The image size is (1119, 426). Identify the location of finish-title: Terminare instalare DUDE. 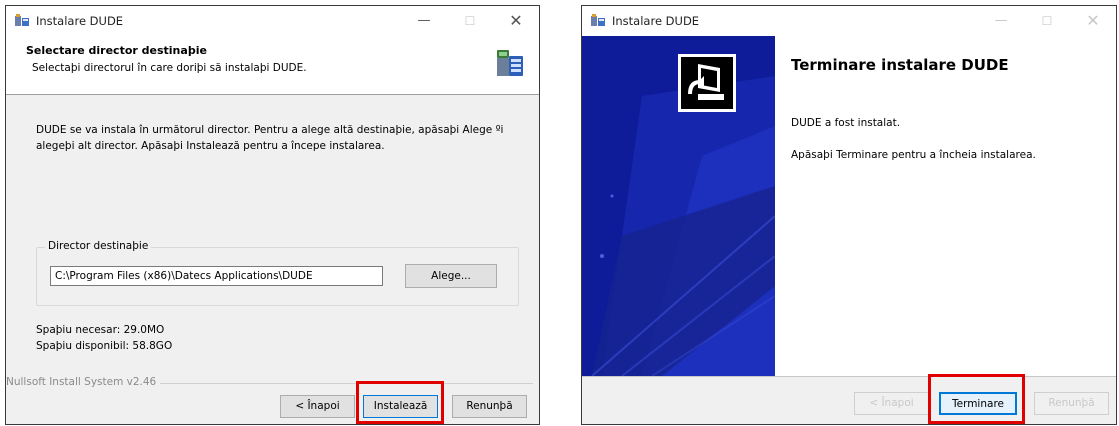
(900, 65).